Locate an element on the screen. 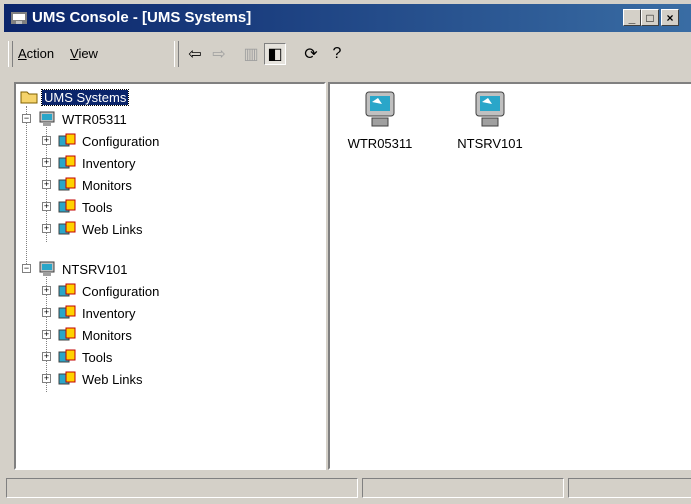 The width and height of the screenshot is (691, 504). maximize-button: □ is located at coordinates (650, 17).